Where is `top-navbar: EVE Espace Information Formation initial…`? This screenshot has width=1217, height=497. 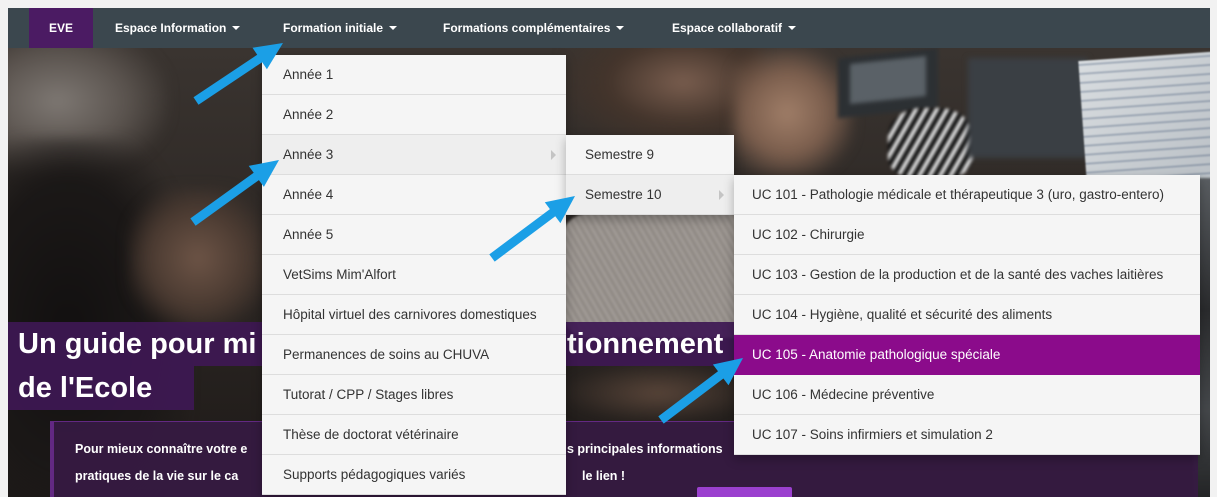 top-navbar: EVE Espace Information Formation initial… is located at coordinates (609, 28).